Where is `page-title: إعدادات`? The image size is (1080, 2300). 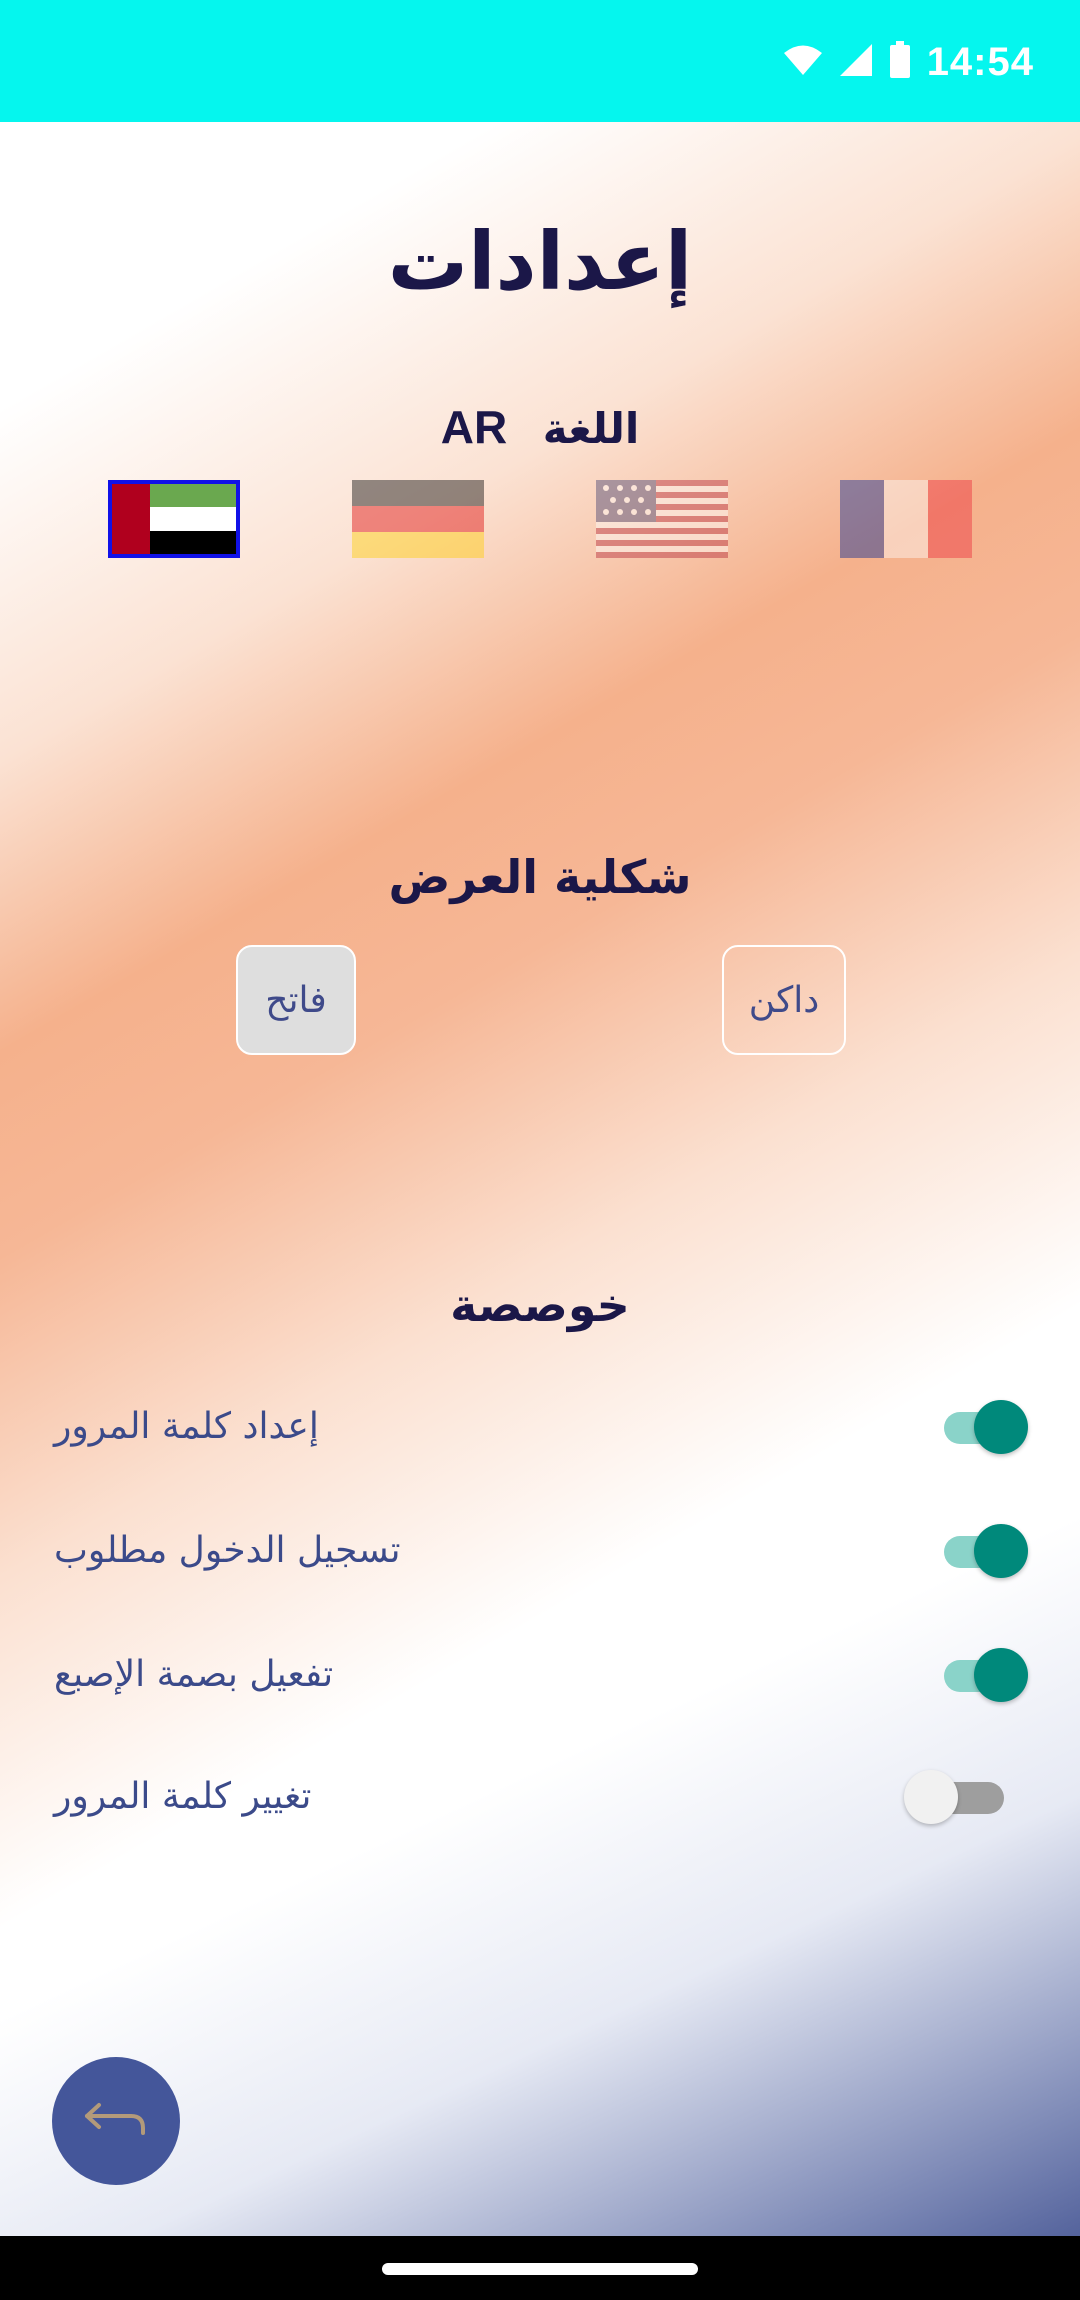 page-title: إعدادات is located at coordinates (540, 261).